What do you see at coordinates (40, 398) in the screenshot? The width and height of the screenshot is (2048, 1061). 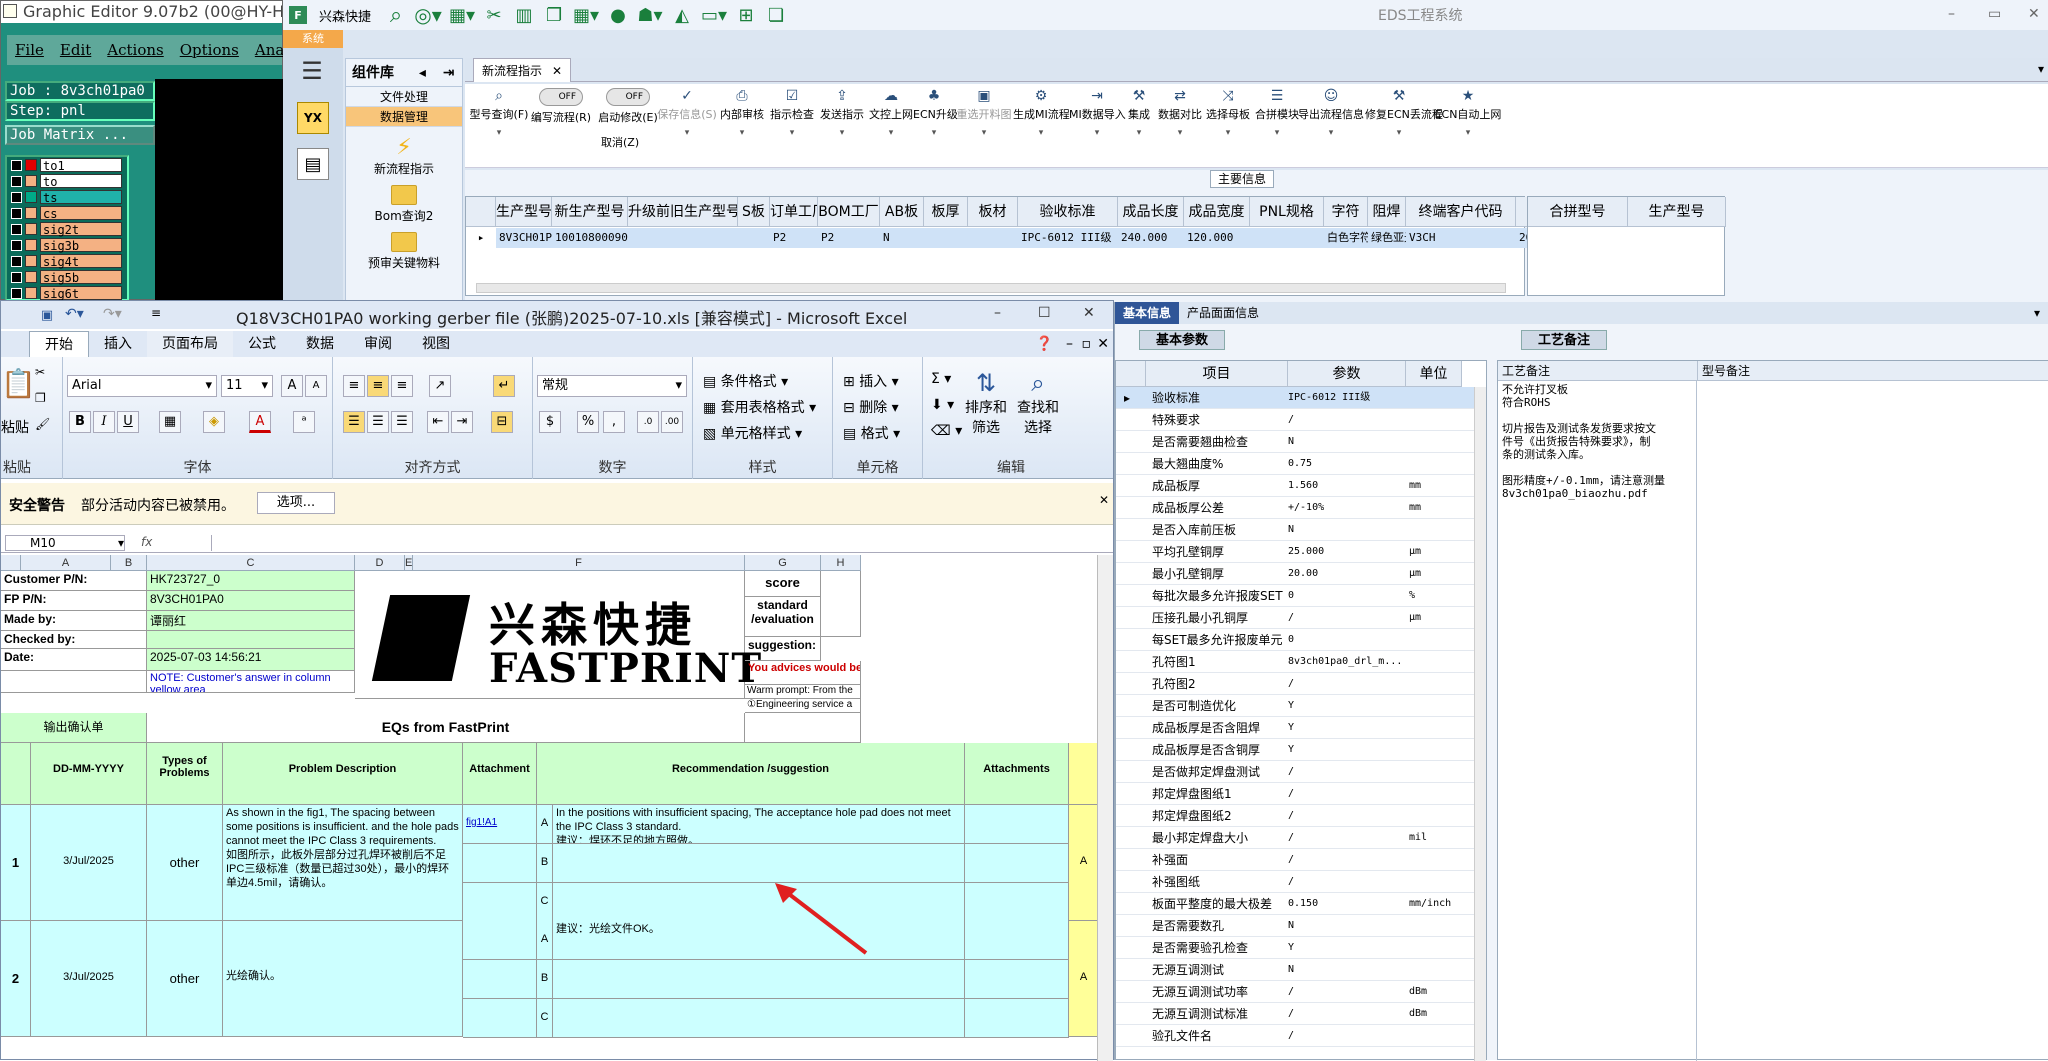 I see `copy-icon: ❐` at bounding box center [40, 398].